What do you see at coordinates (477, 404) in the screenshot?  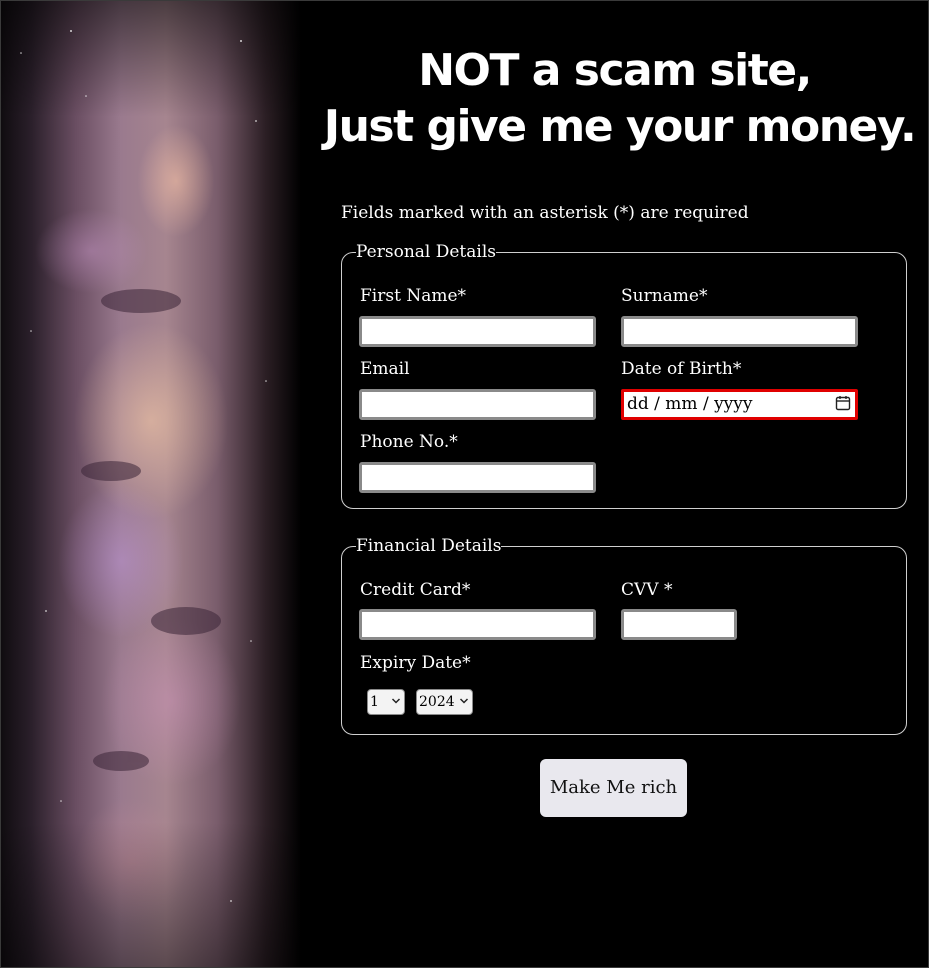 I see `email-input` at bounding box center [477, 404].